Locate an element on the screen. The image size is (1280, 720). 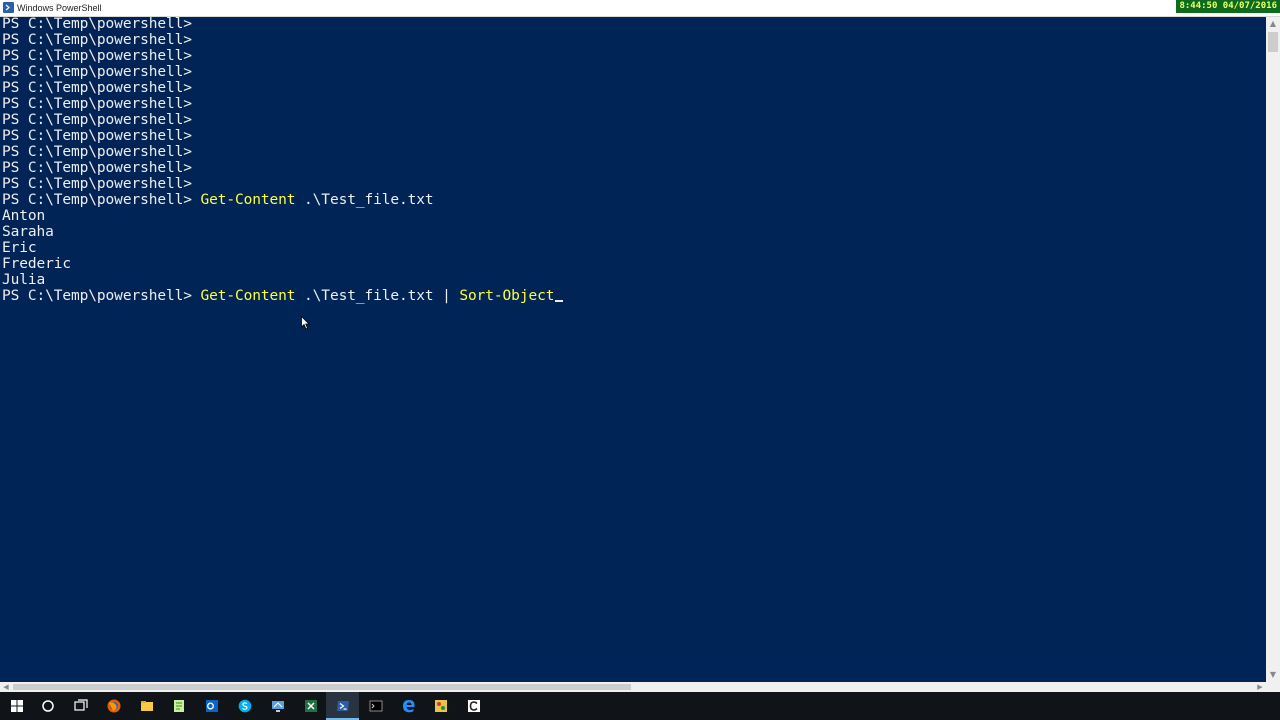
taskbar-command-prompt is located at coordinates (375, 706).